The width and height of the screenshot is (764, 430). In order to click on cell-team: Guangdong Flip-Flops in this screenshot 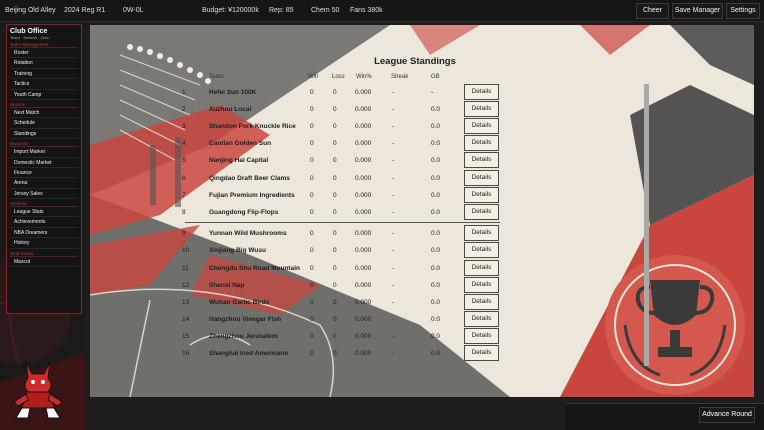, I will do `click(244, 212)`.